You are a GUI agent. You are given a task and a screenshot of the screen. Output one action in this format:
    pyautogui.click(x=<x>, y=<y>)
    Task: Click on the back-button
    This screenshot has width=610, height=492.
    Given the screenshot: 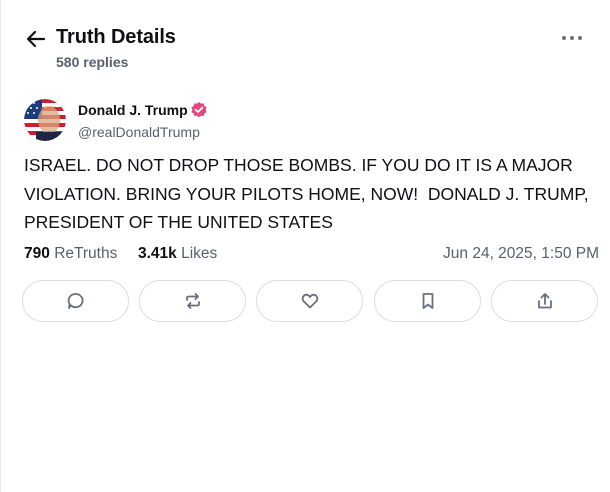 What is the action you would take?
    pyautogui.click(x=36, y=39)
    